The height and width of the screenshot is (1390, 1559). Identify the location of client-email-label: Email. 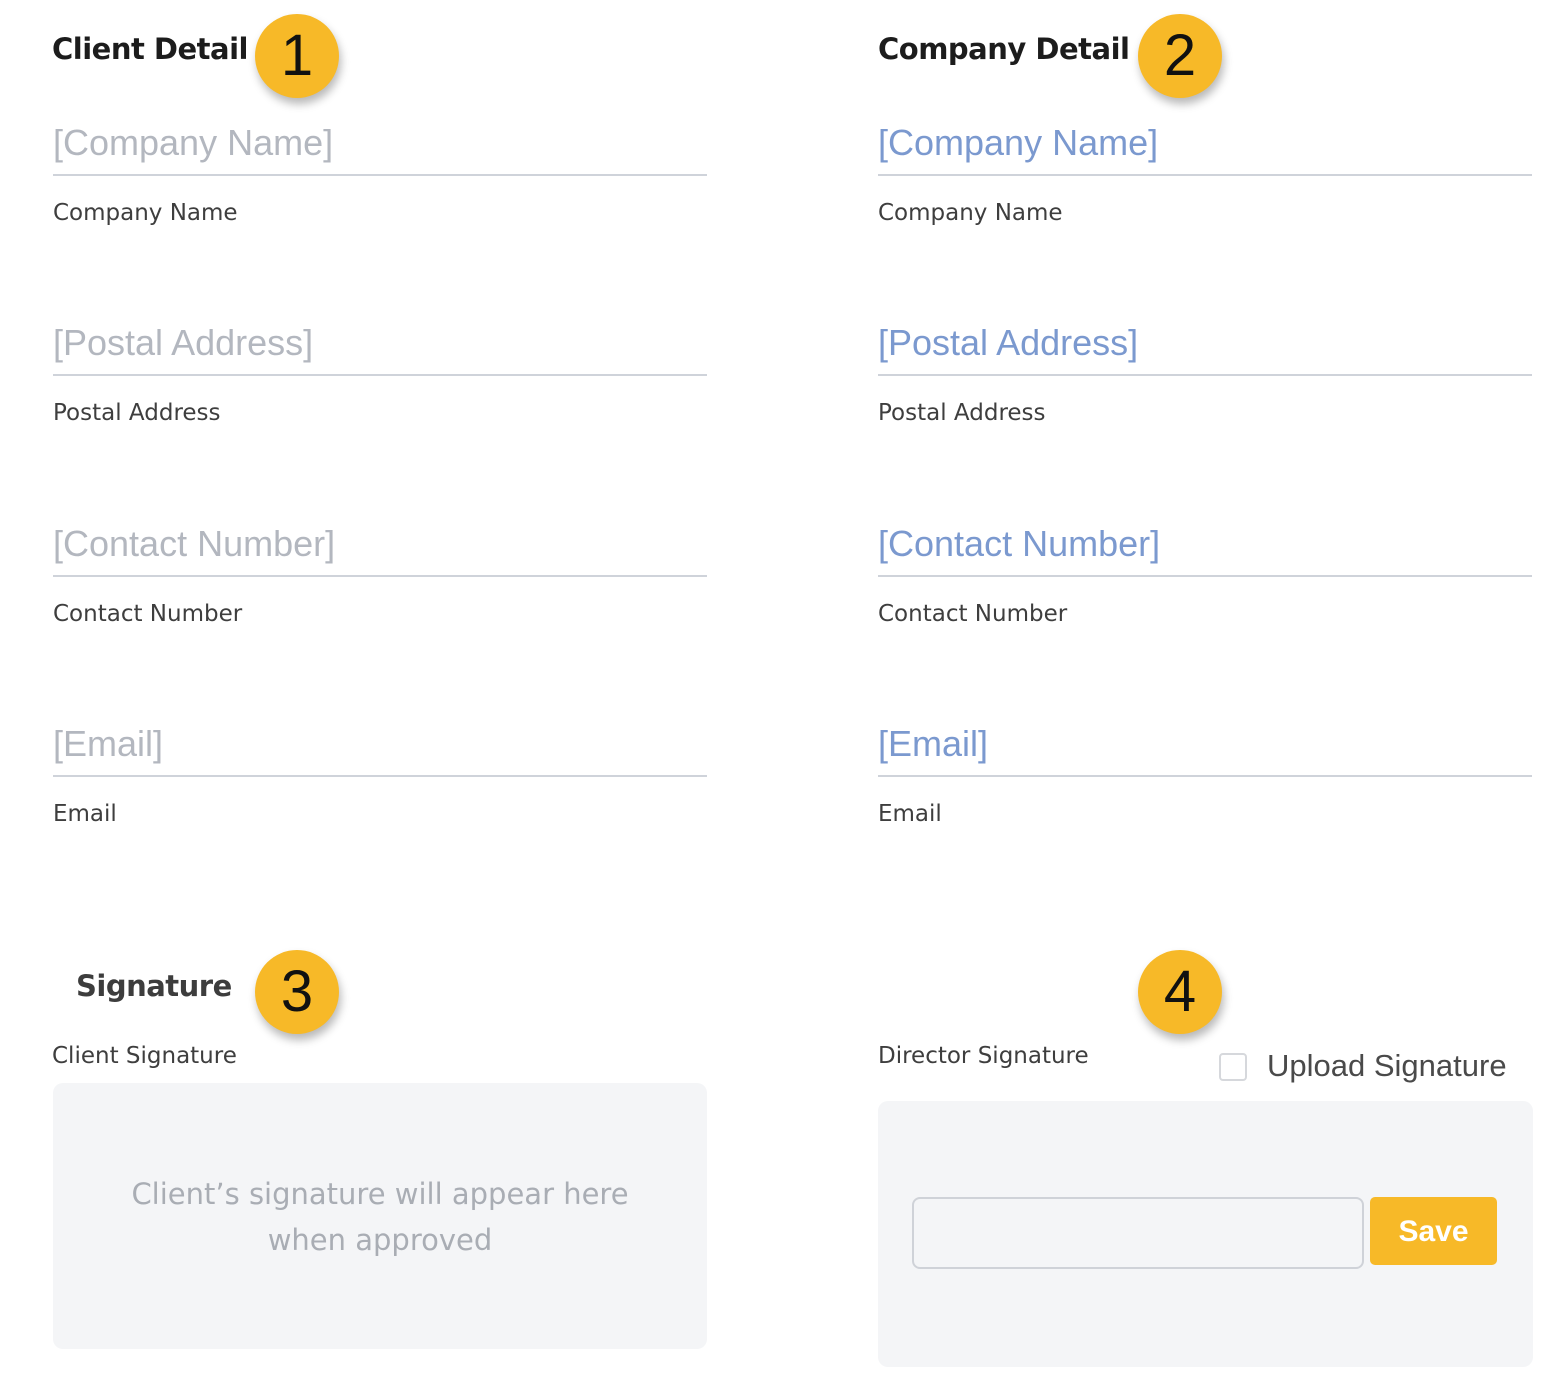
(85, 814).